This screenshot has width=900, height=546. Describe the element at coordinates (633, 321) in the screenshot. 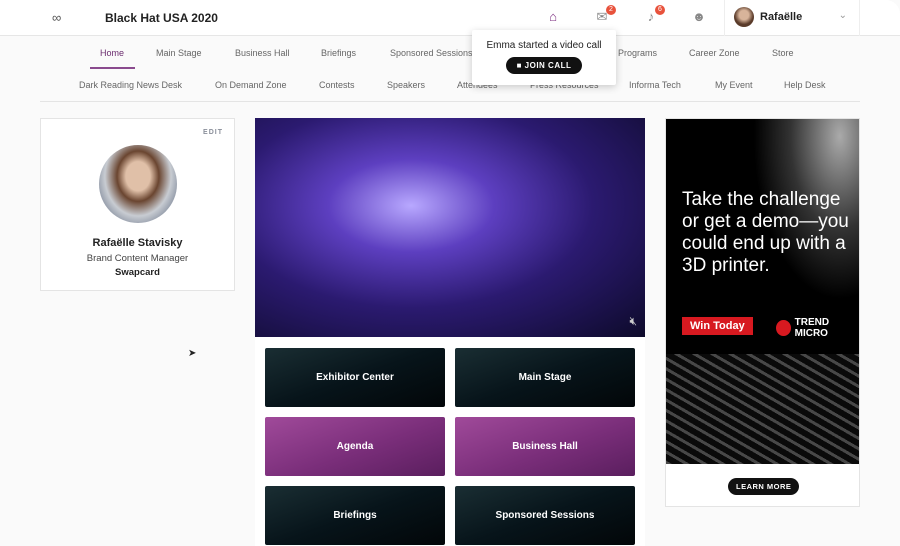

I see `mute-icon: 🔇︎` at that location.